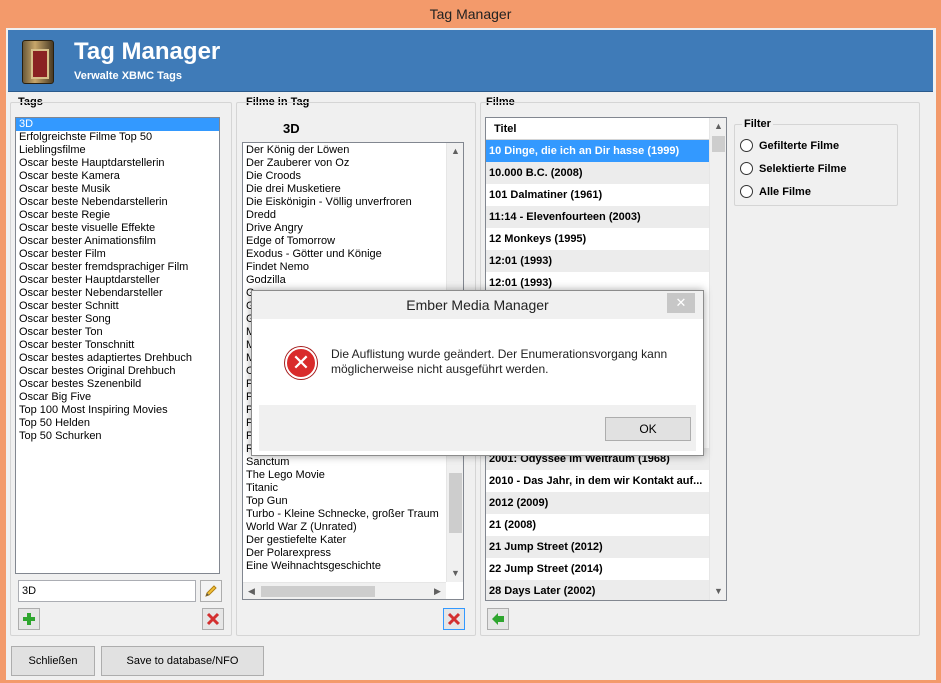 Image resolution: width=941 pixels, height=683 pixels. What do you see at coordinates (117, 280) in the screenshot?
I see `tag-list-item: Oscar bester Hauptdarsteller` at bounding box center [117, 280].